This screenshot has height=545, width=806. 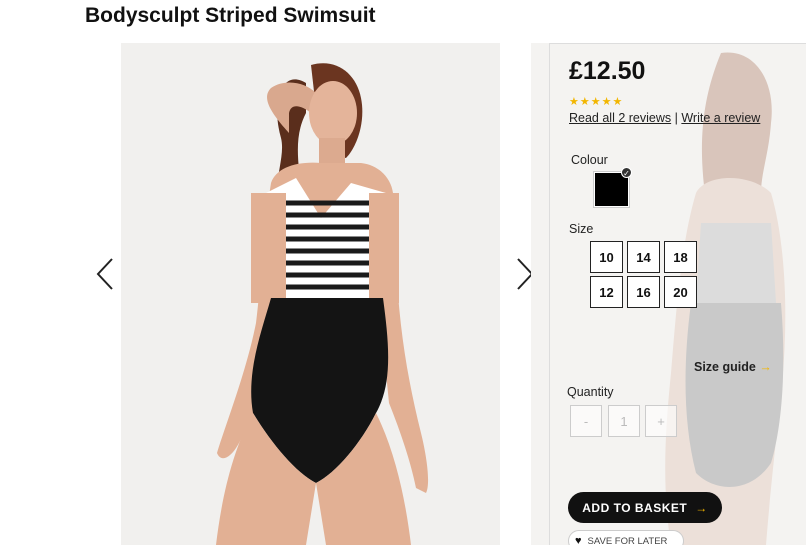 I want to click on size-guide-label: Size guide, so click(x=725, y=367).